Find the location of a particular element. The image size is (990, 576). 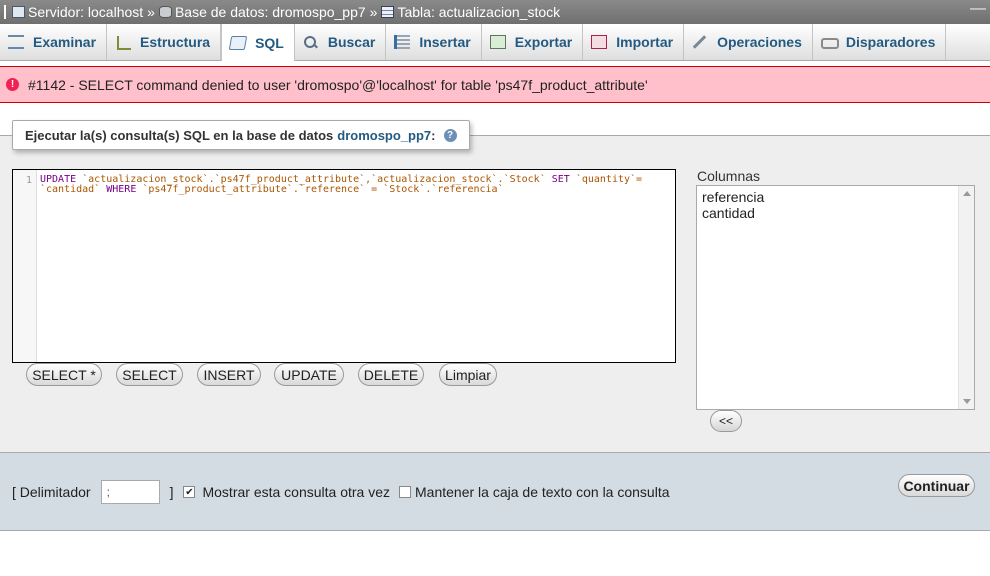

select-all-button: SELECT * is located at coordinates (64, 374).